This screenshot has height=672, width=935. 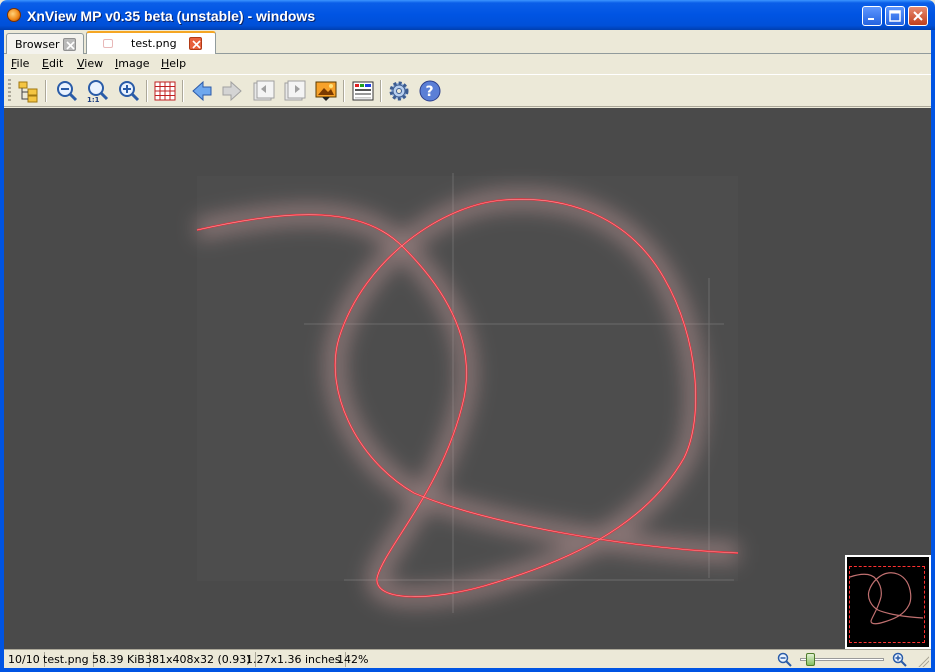 I want to click on color-adjust-button, so click(x=363, y=91).